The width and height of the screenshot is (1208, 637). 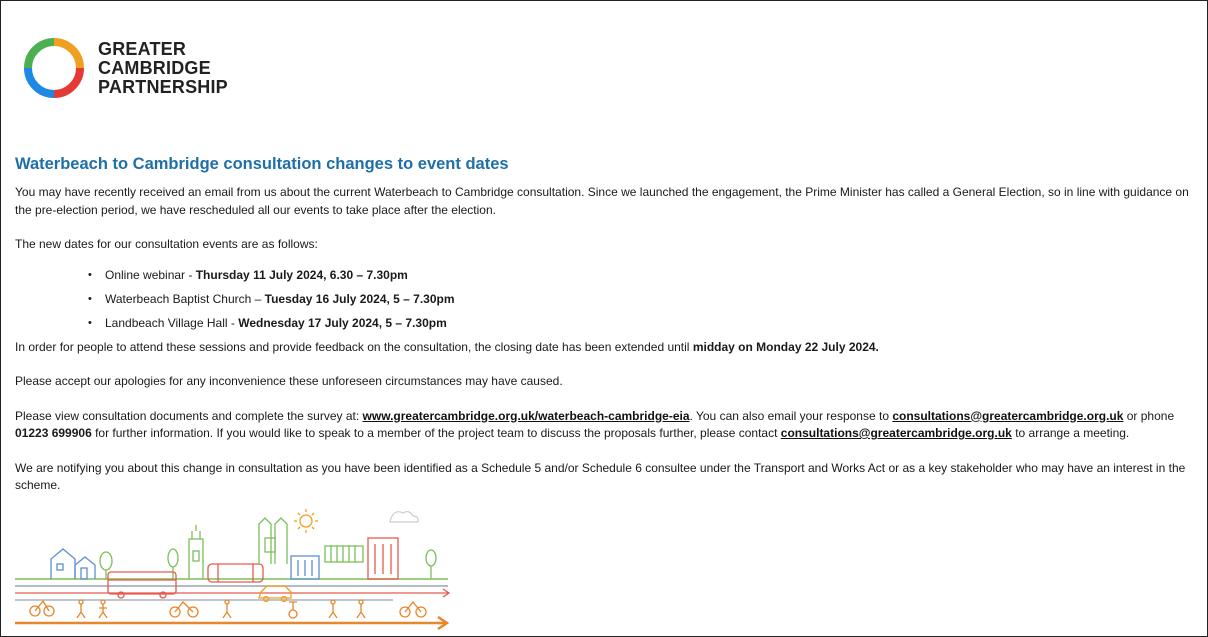 What do you see at coordinates (785, 346) in the screenshot?
I see `closing-date: midday on Monday 22 July 2024.` at bounding box center [785, 346].